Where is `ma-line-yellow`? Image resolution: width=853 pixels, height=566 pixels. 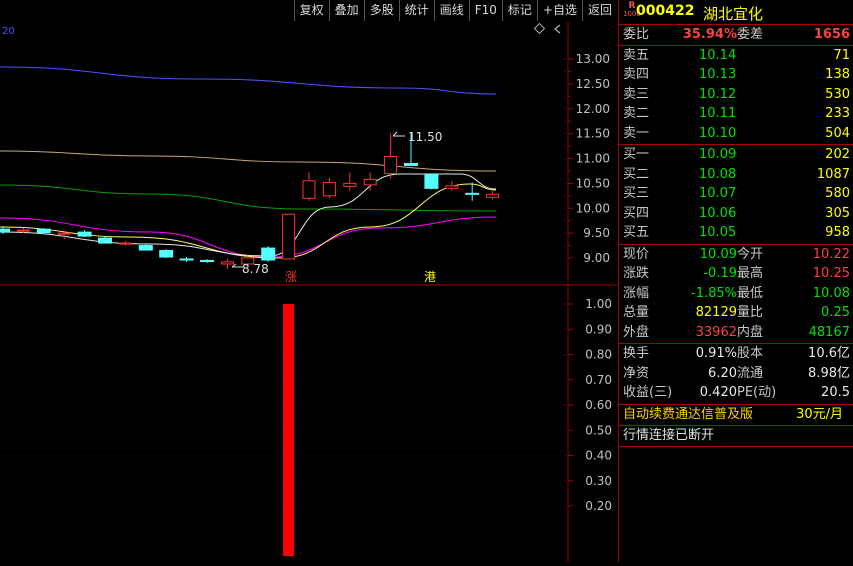 ma-line-yellow is located at coordinates (248, 221).